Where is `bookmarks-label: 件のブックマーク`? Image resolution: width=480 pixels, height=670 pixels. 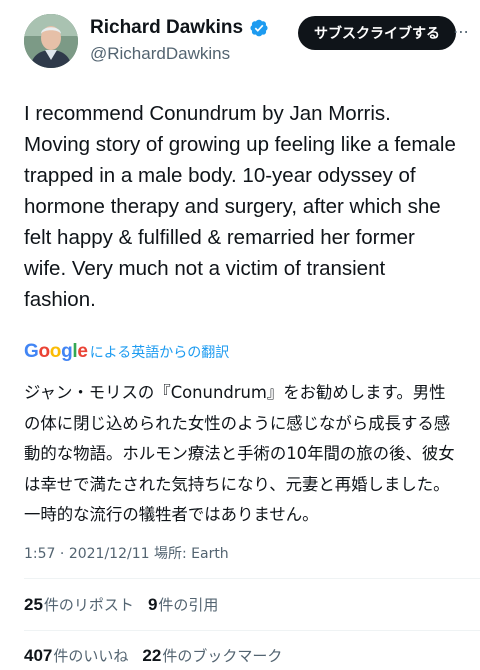 bookmarks-label: 件のブックマーク is located at coordinates (222, 656).